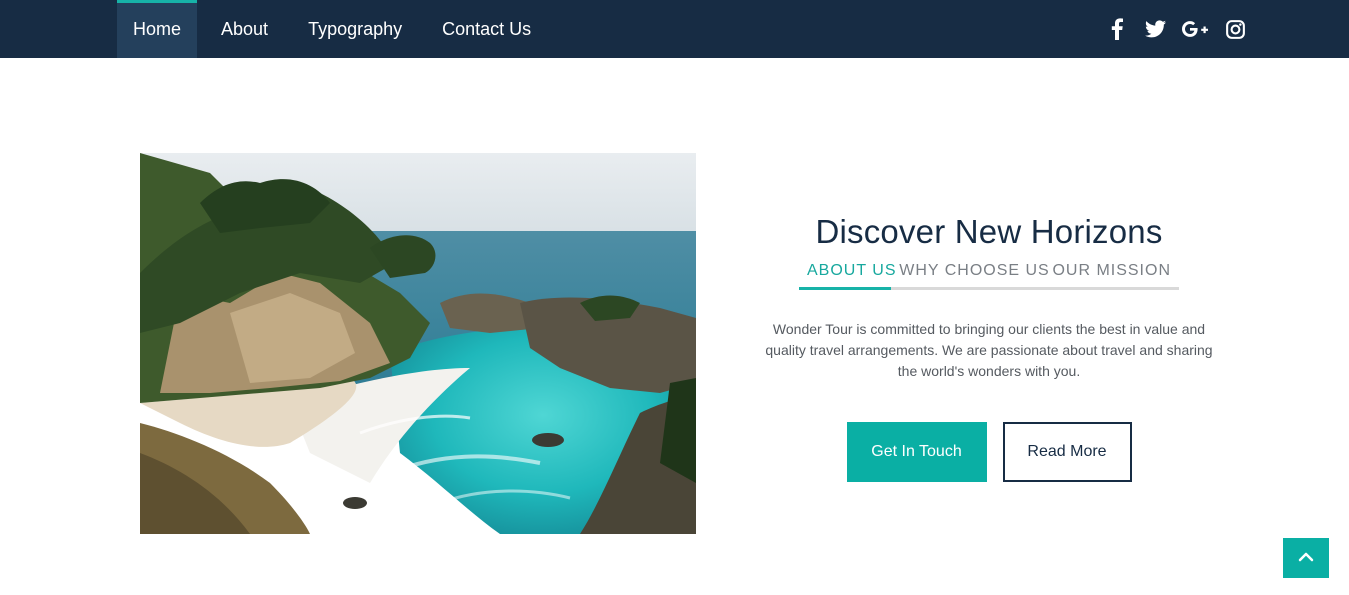 The image size is (1349, 595). I want to click on back-to-top-button, so click(1306, 558).